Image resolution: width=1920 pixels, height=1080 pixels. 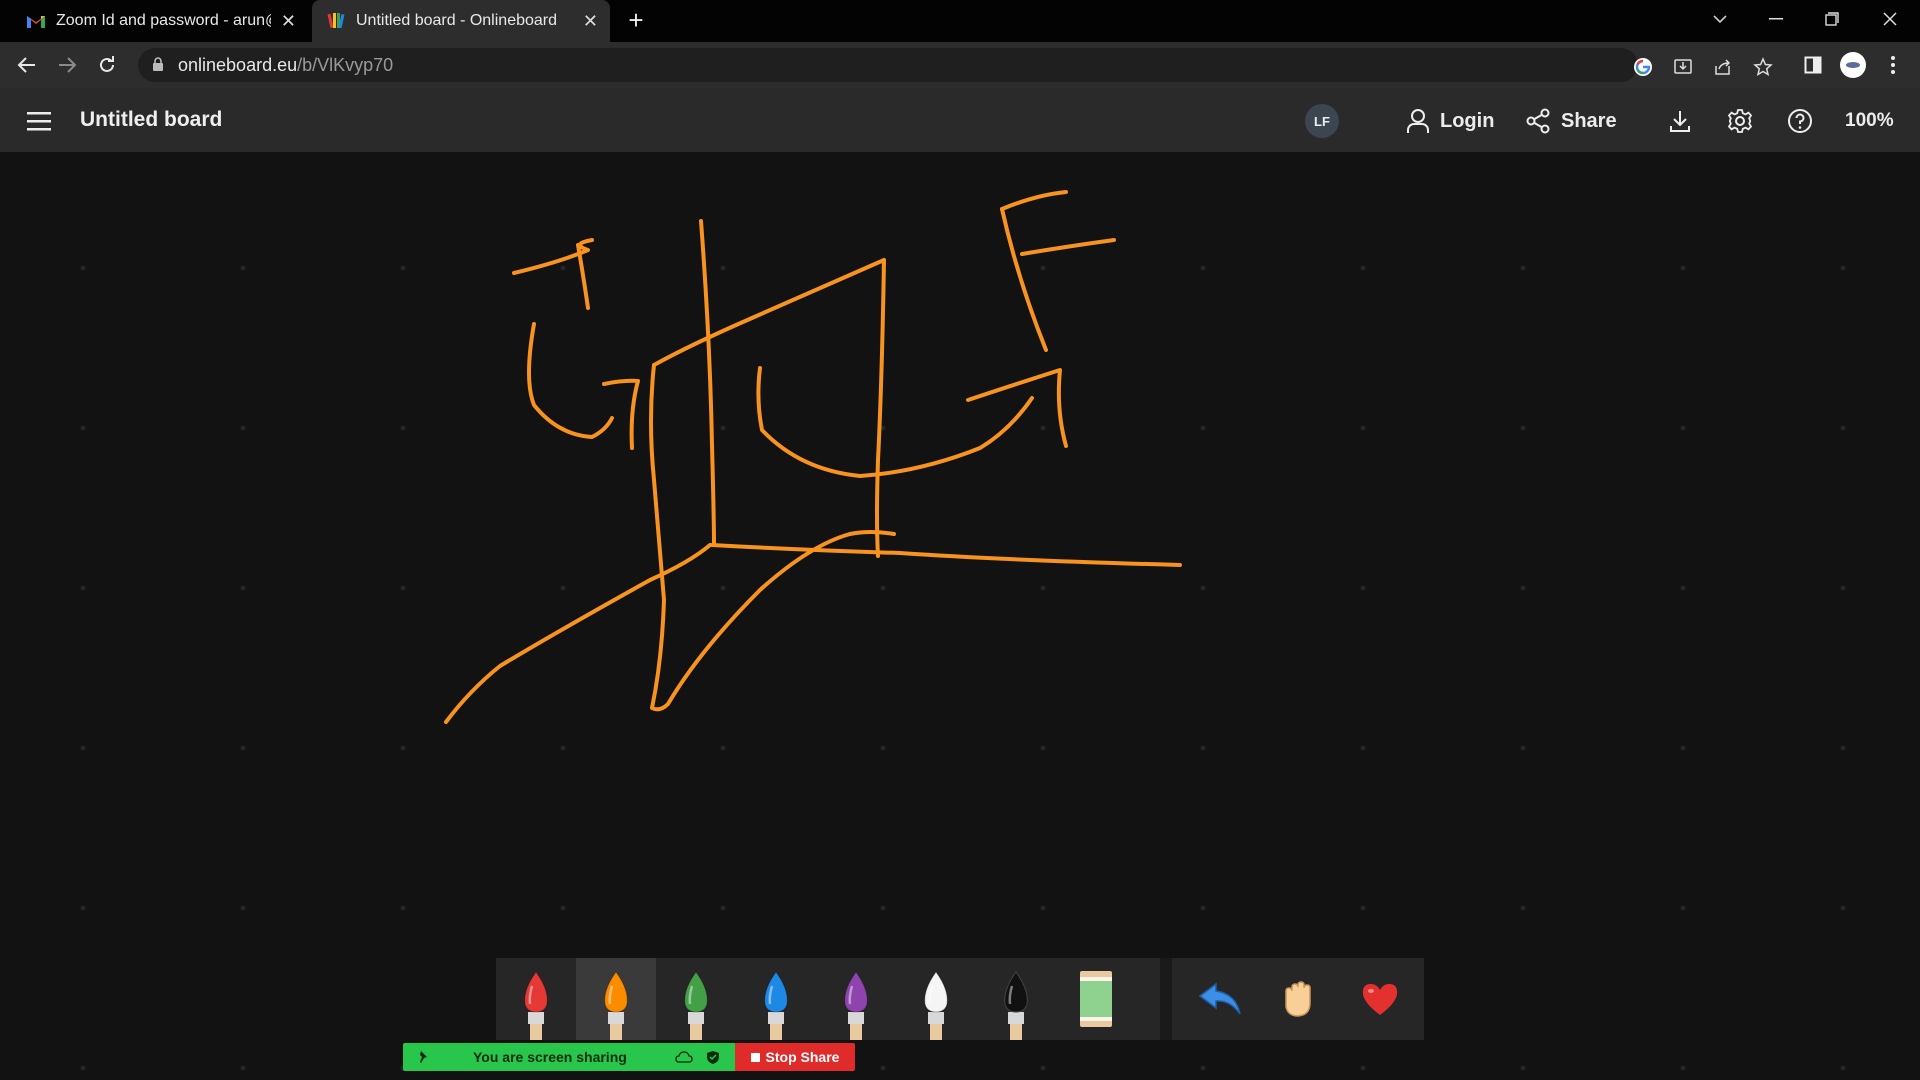 I want to click on brush-orange, so click(x=616, y=999).